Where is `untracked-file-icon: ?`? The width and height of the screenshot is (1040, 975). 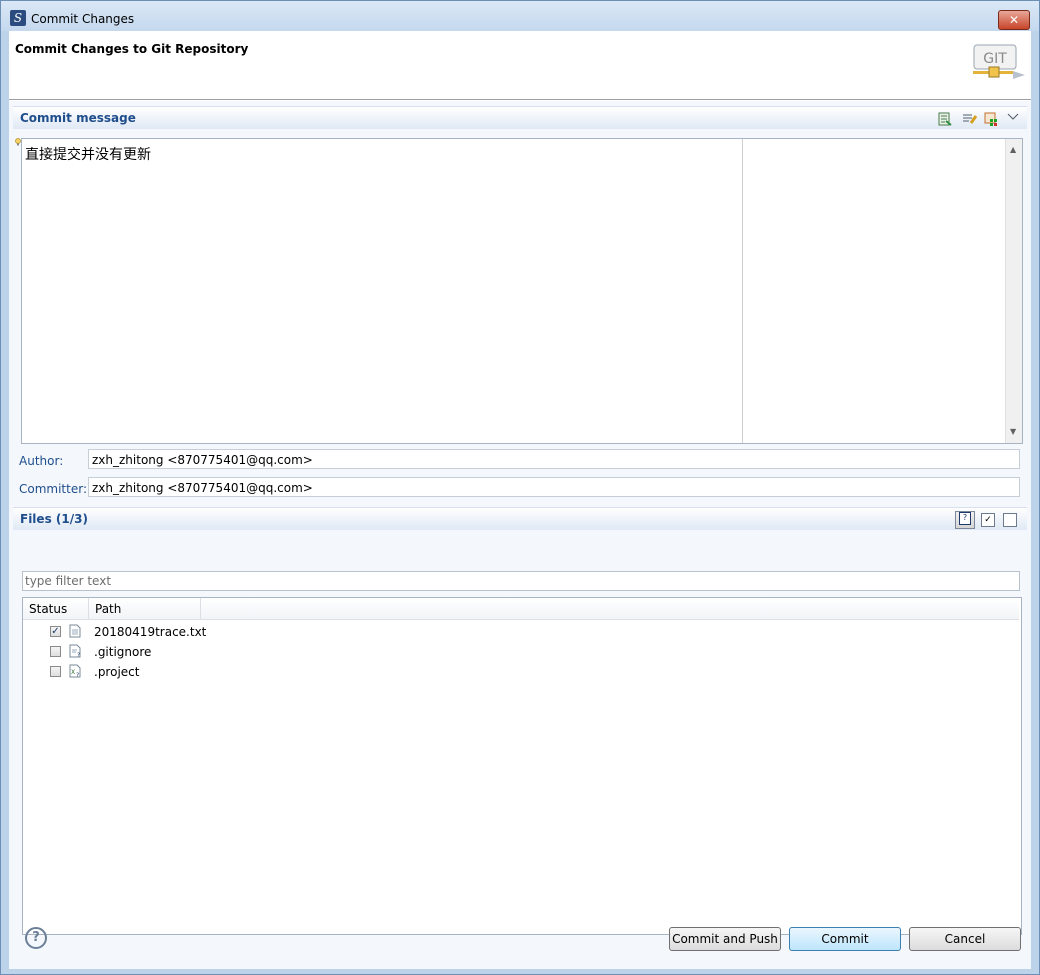 untracked-file-icon: ? is located at coordinates (75, 651).